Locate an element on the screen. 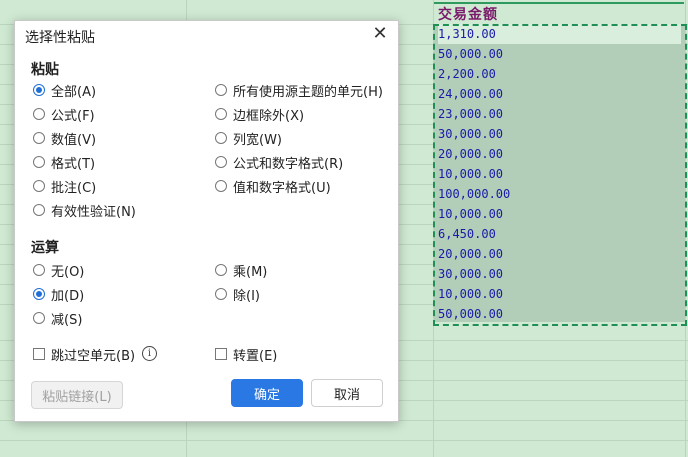  ok-button: 确定 is located at coordinates (267, 393).